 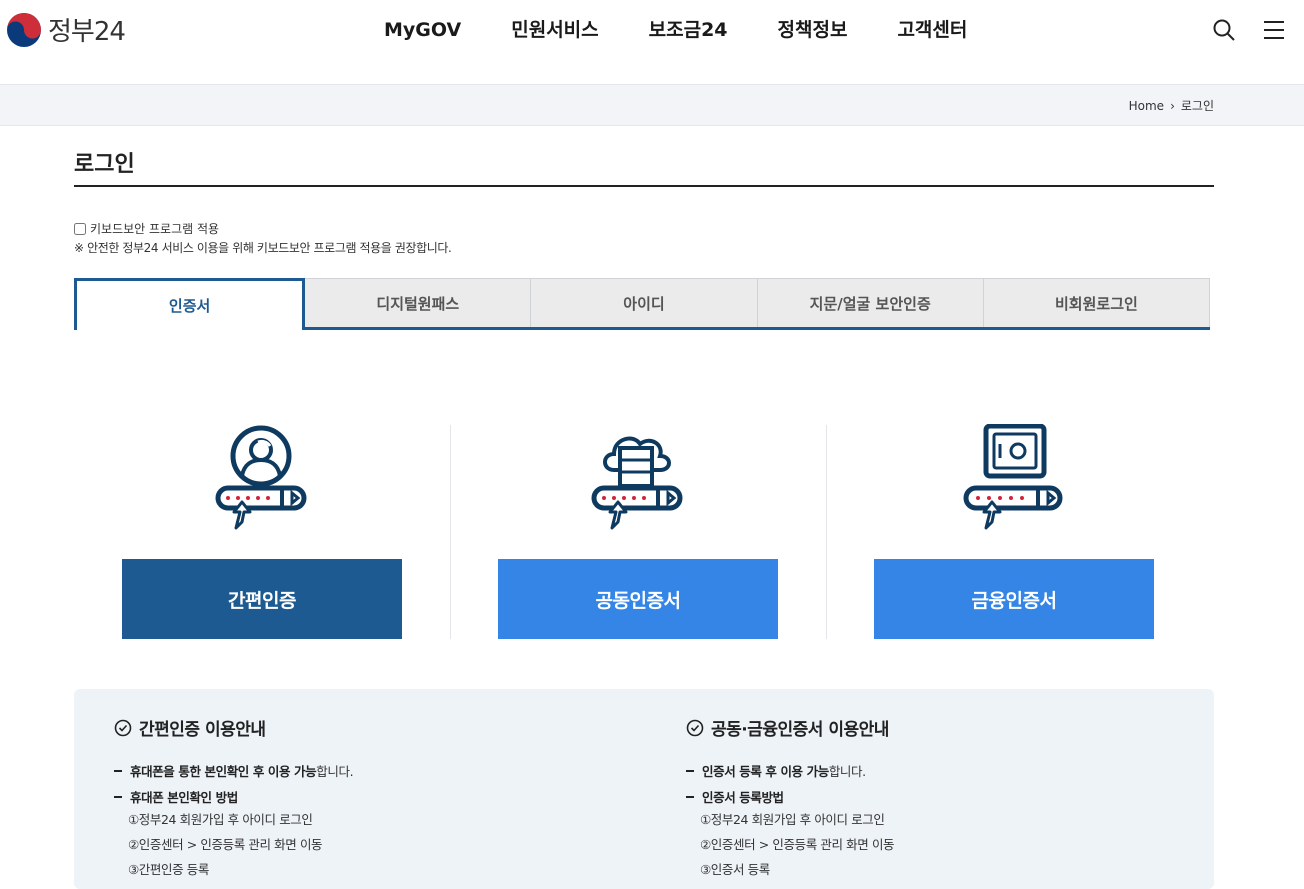 I want to click on bullet-bold-text: 휴대폰을 통한 본인확인 후 이용 가능, so click(x=223, y=771).